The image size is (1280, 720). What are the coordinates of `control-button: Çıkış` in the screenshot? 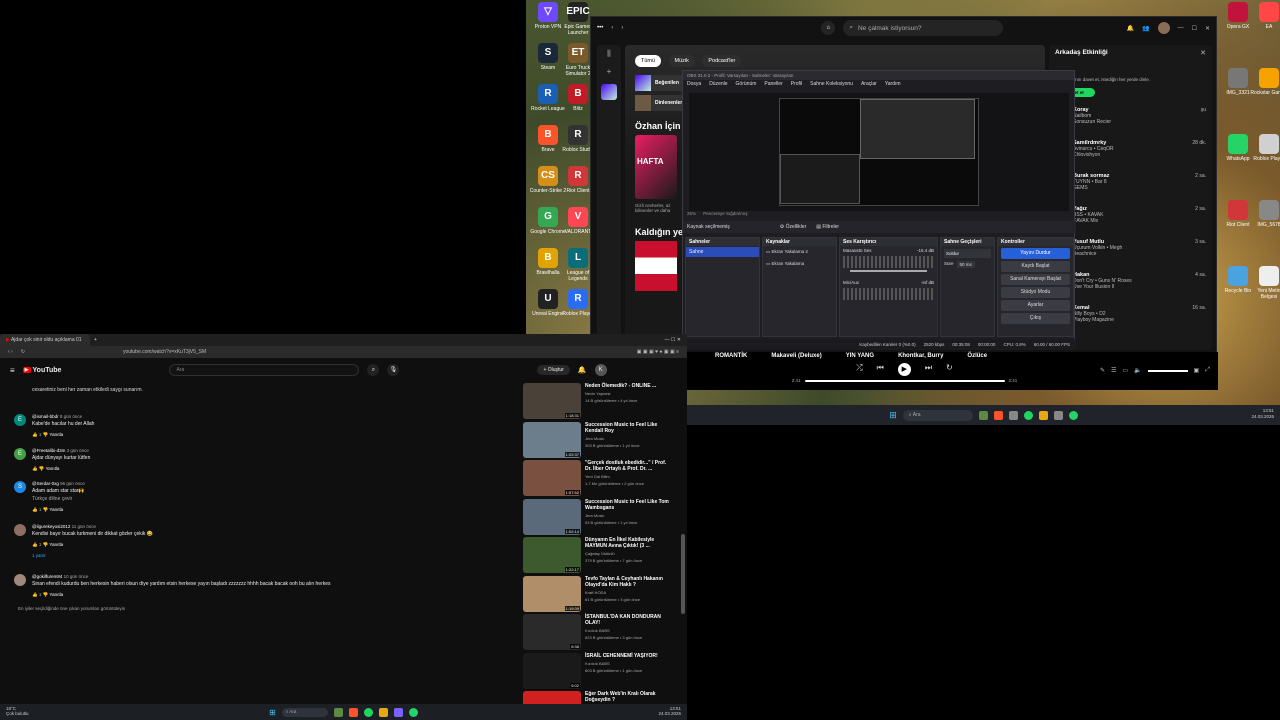 It's located at (1035, 318).